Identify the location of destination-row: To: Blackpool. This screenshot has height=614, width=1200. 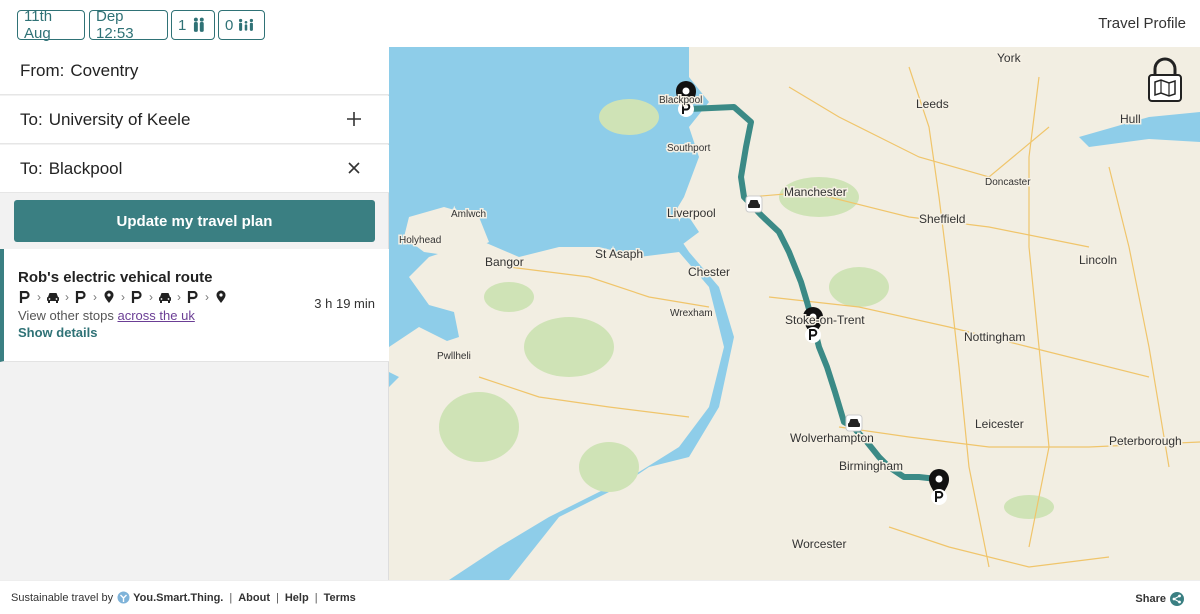
(194, 169).